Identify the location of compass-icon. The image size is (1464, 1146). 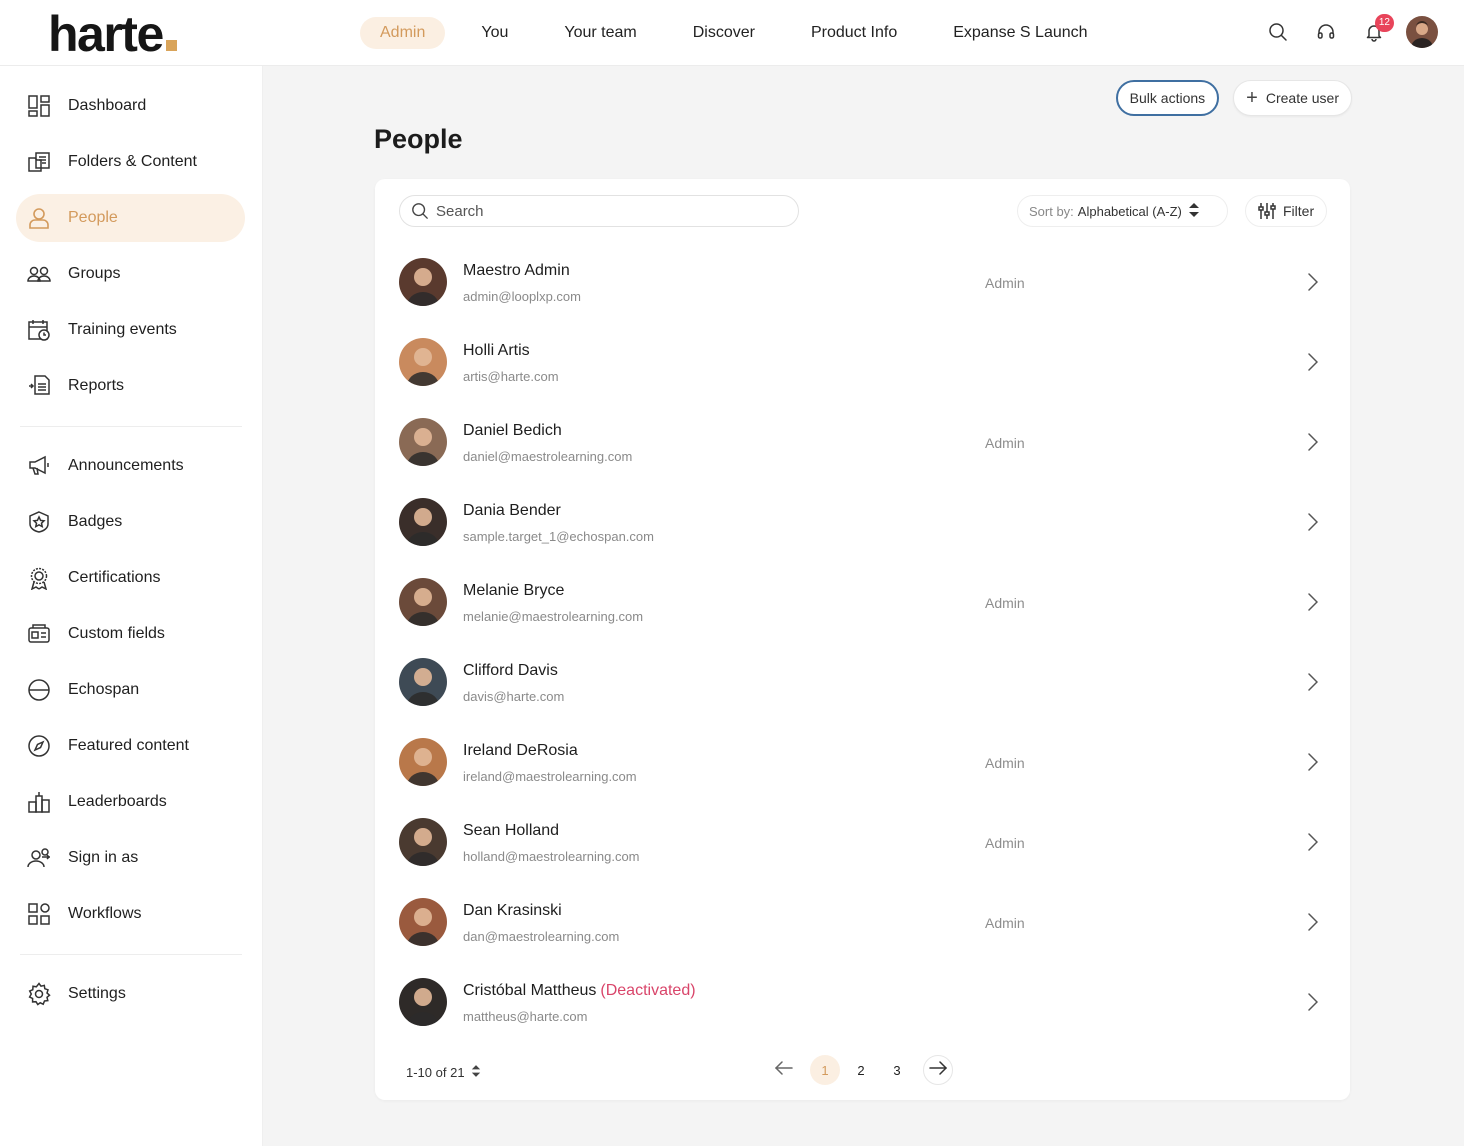
(39, 746).